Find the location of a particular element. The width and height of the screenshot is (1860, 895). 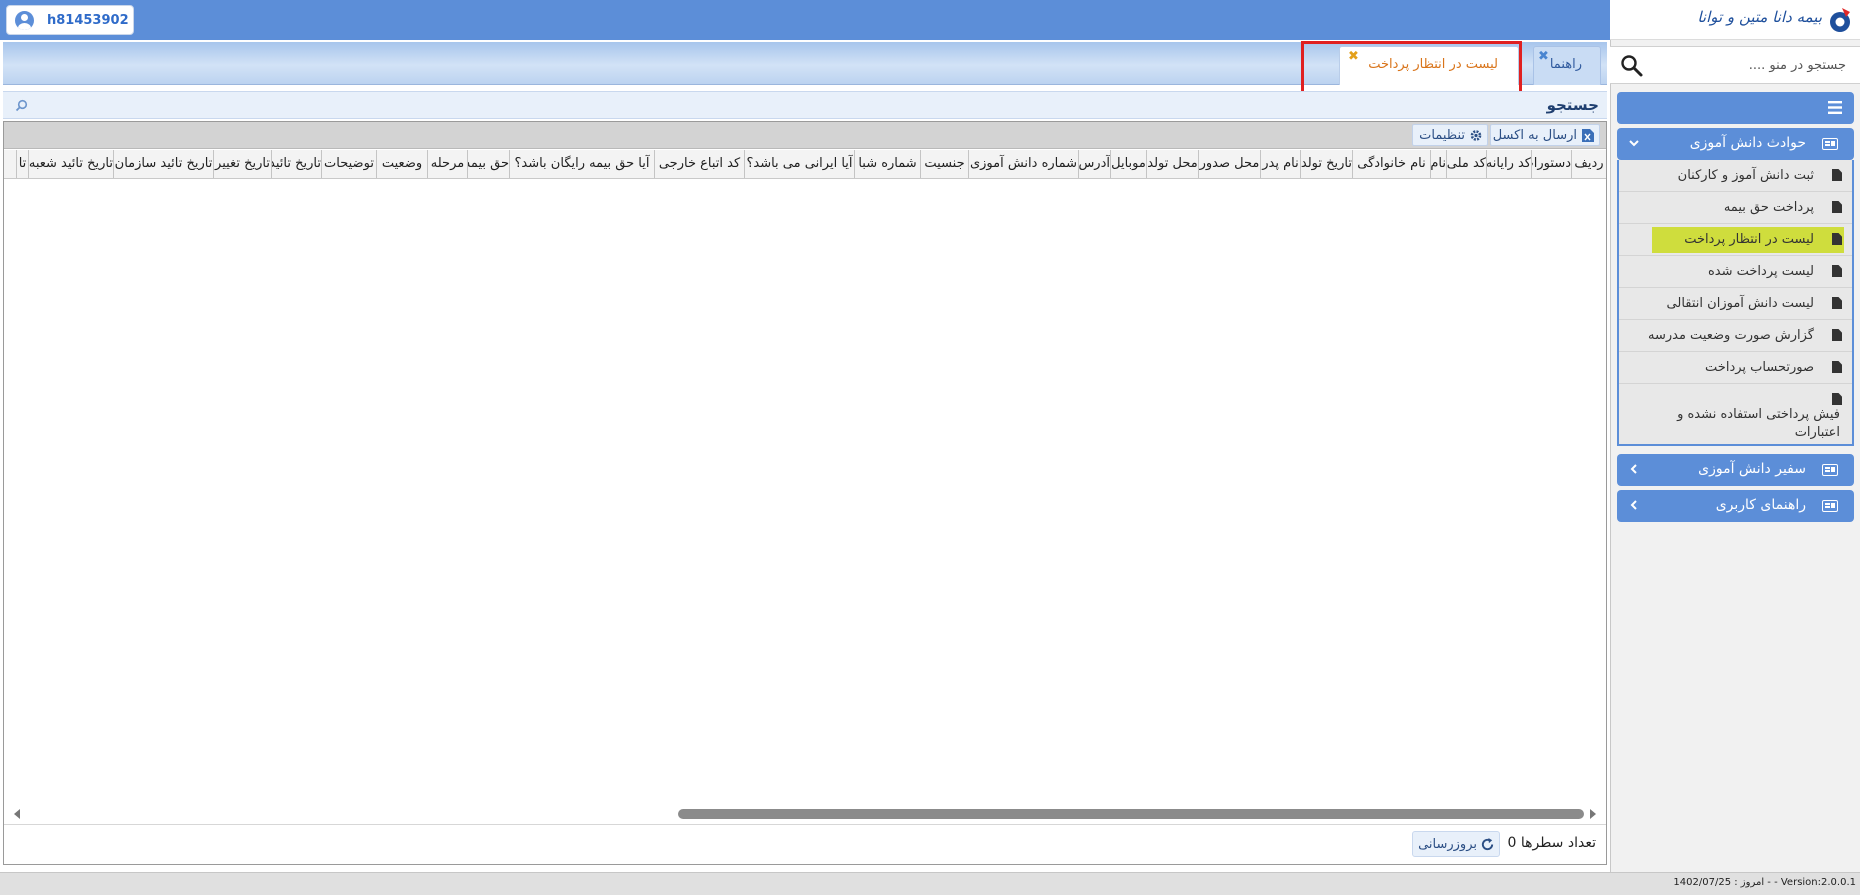

column-header: آدرس is located at coordinates (1094, 164).